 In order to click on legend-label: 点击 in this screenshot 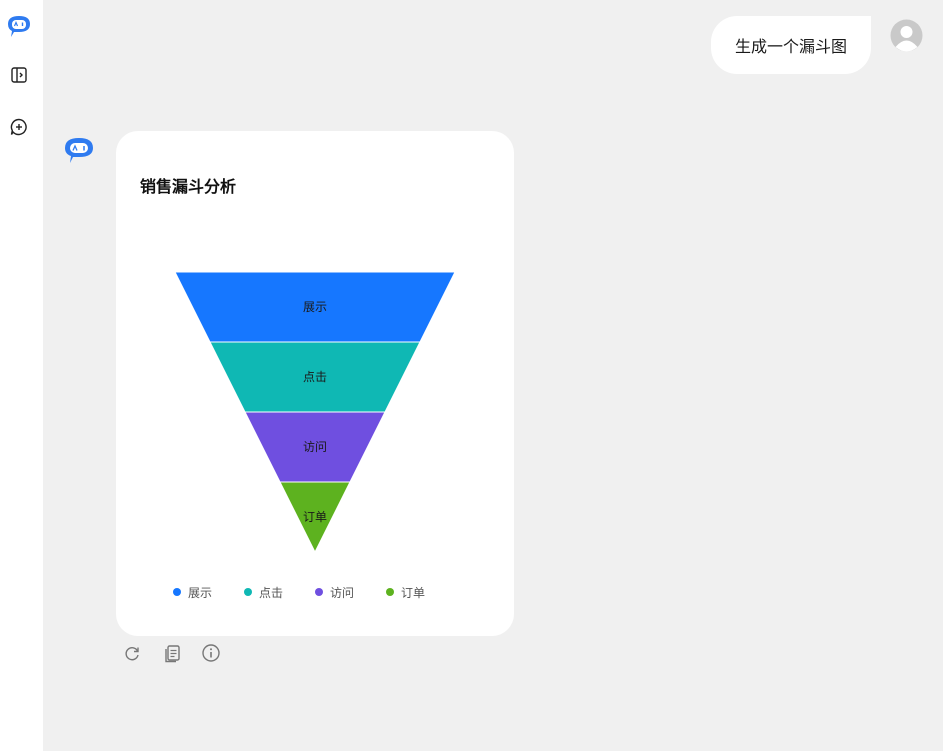, I will do `click(271, 592)`.